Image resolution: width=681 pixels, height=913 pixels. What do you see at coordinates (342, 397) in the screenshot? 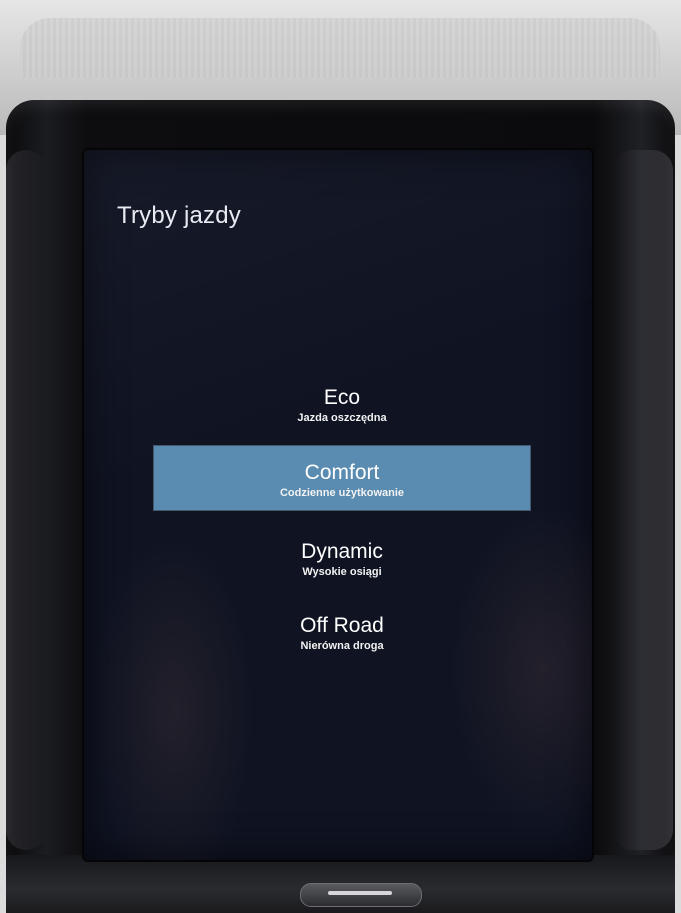
I see `drive-mode-name: Eco` at bounding box center [342, 397].